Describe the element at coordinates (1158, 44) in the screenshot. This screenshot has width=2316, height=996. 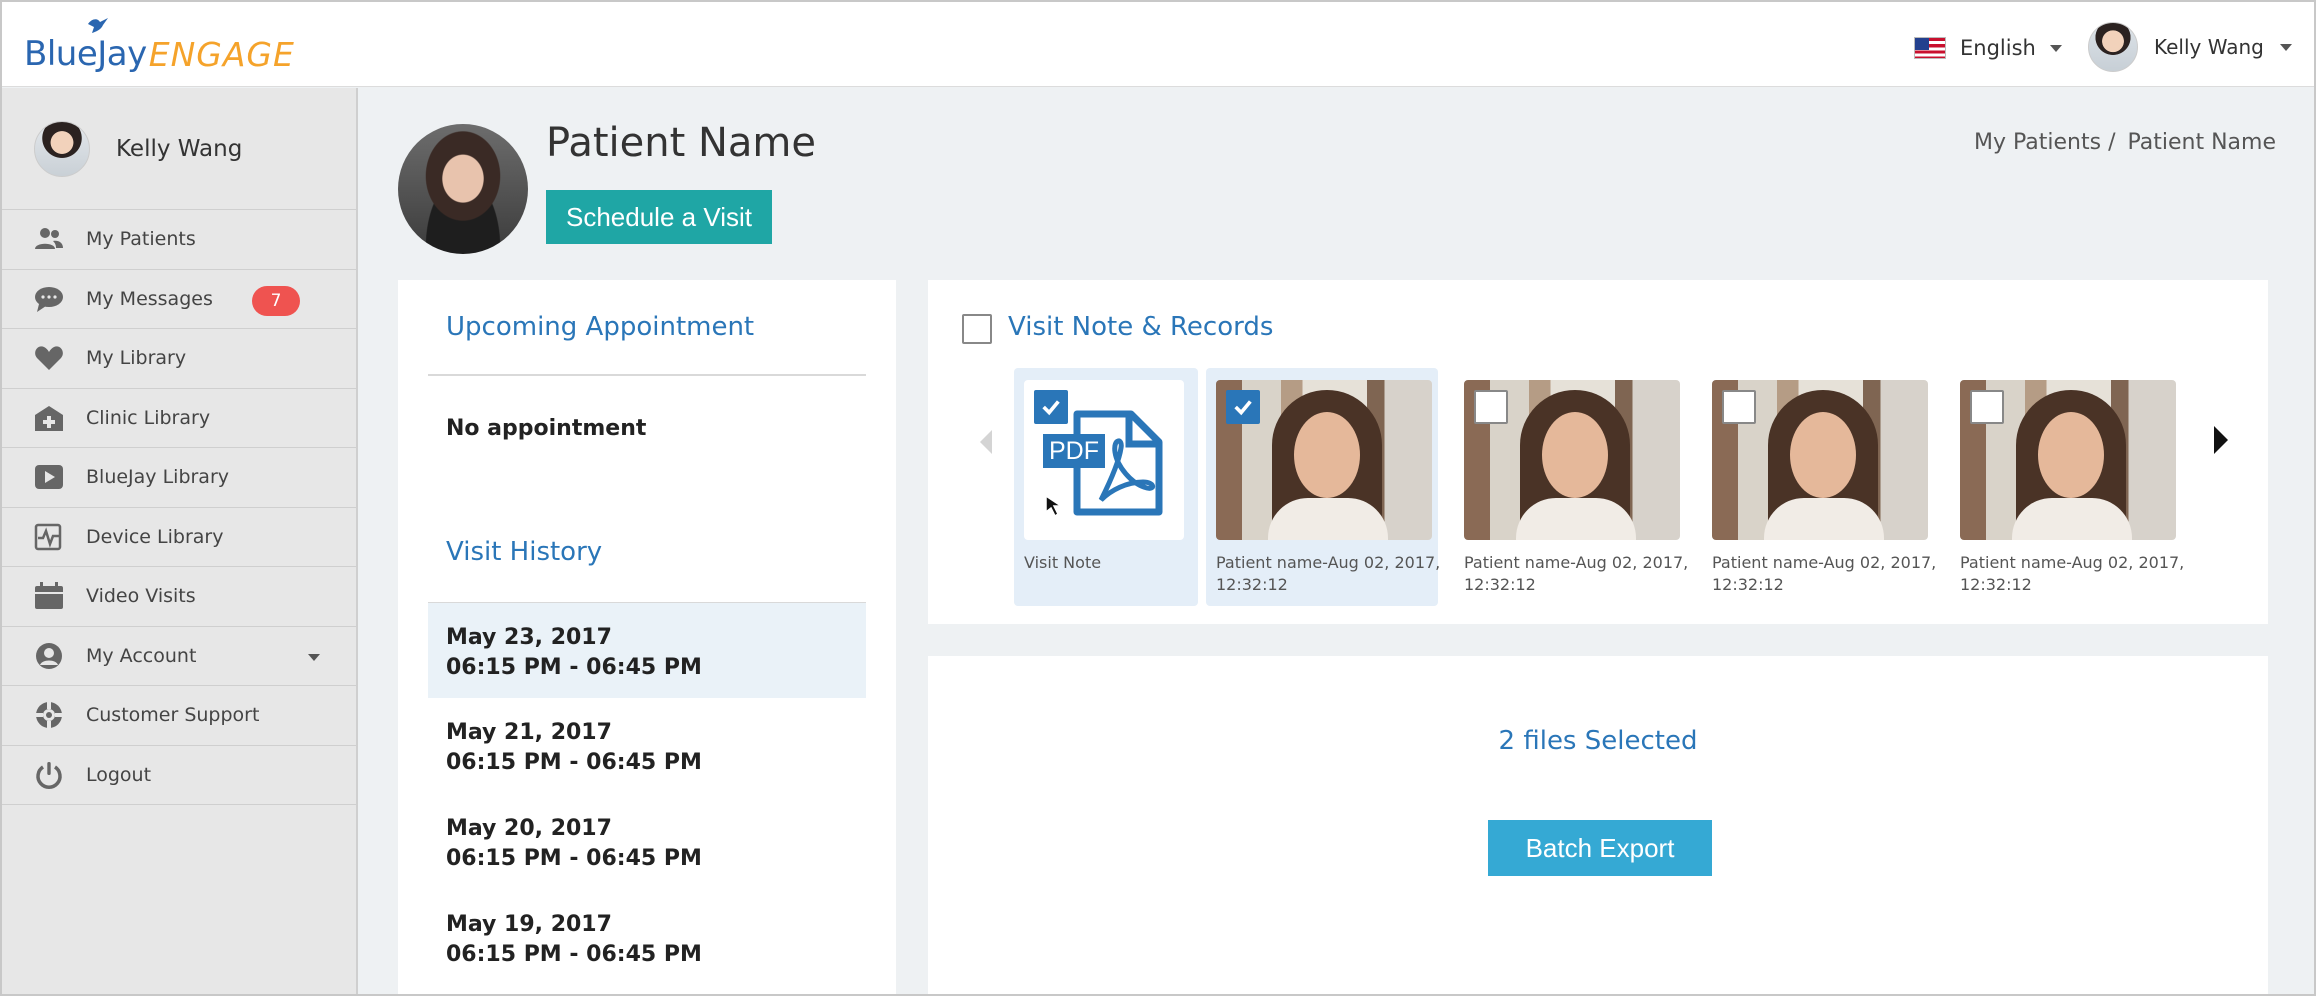
I see `top-bar: BlueJay ENGAGE English Kelly Wang` at that location.